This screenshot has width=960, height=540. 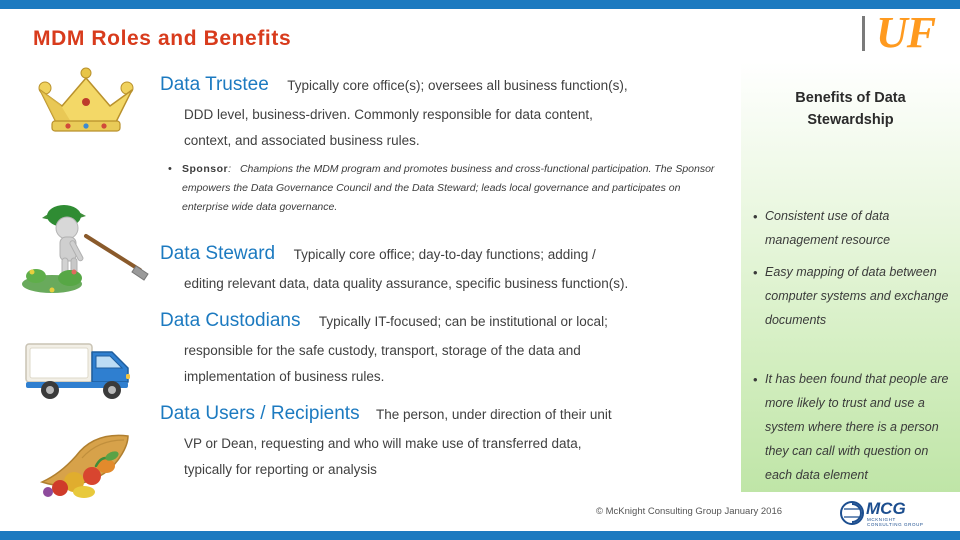 I want to click on page-title: MDM Roles and Benefits, so click(x=162, y=38).